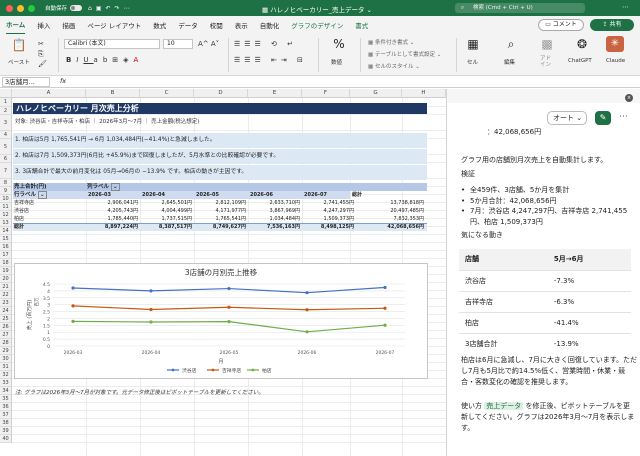 The width and height of the screenshot is (640, 456). Describe the element at coordinates (6, 247) in the screenshot. I see `row-header: 16` at that location.